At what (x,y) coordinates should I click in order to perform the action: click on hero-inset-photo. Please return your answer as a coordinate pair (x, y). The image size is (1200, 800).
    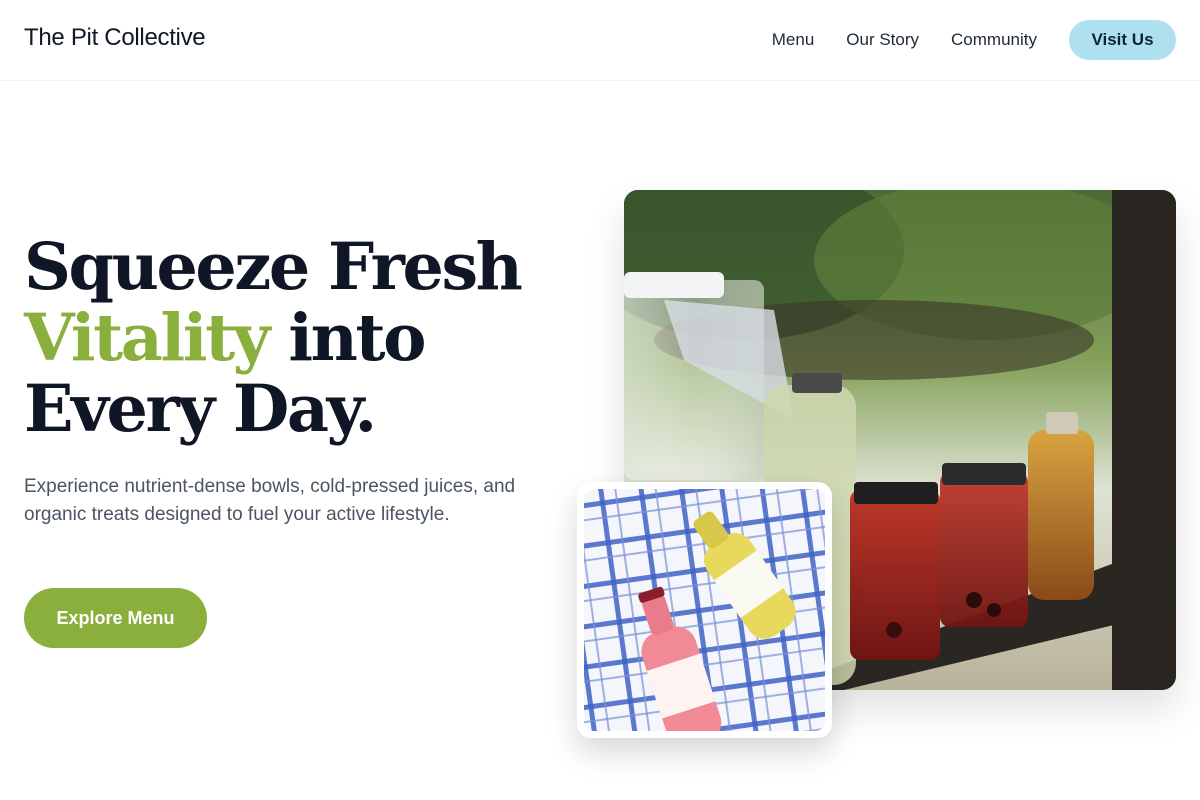
    Looking at the image, I should click on (704, 610).